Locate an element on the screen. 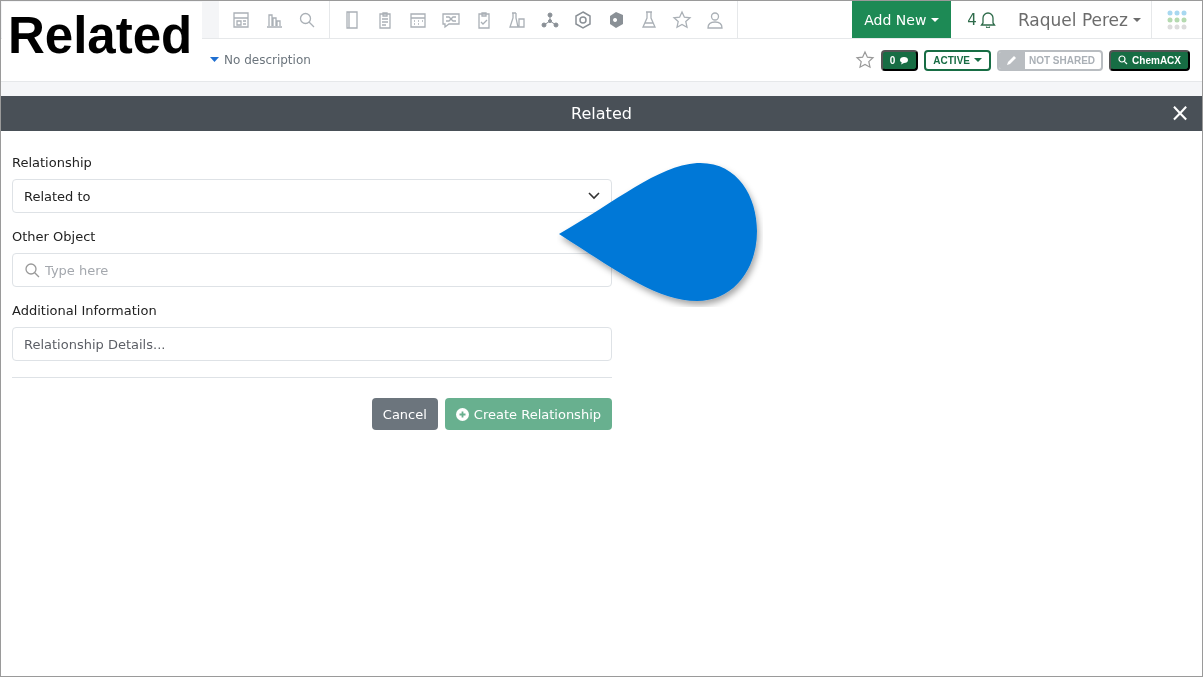 This screenshot has height=677, width=1203. flask-icon is located at coordinates (649, 19).